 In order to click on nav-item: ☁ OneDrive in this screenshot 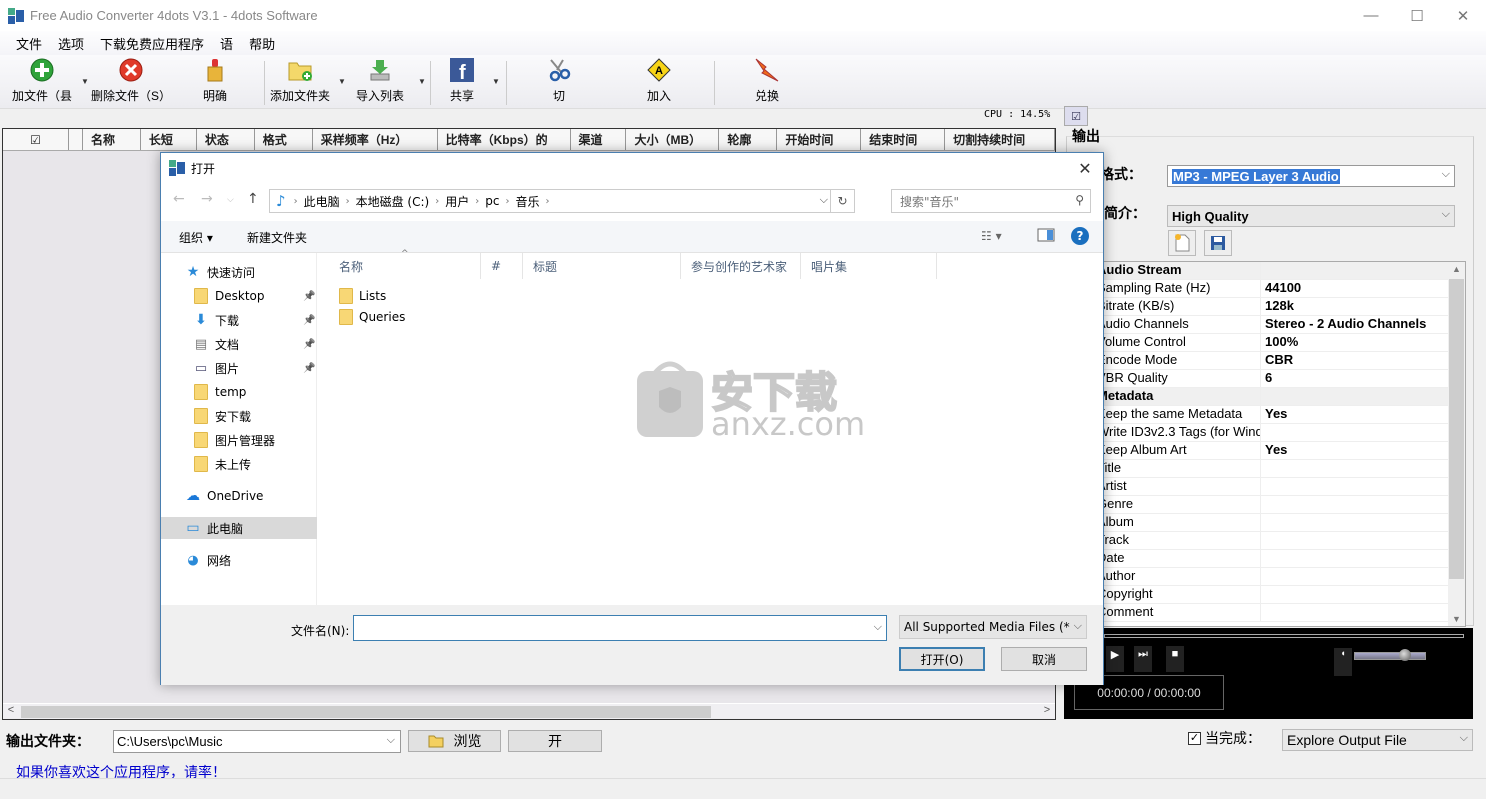, I will do `click(239, 496)`.